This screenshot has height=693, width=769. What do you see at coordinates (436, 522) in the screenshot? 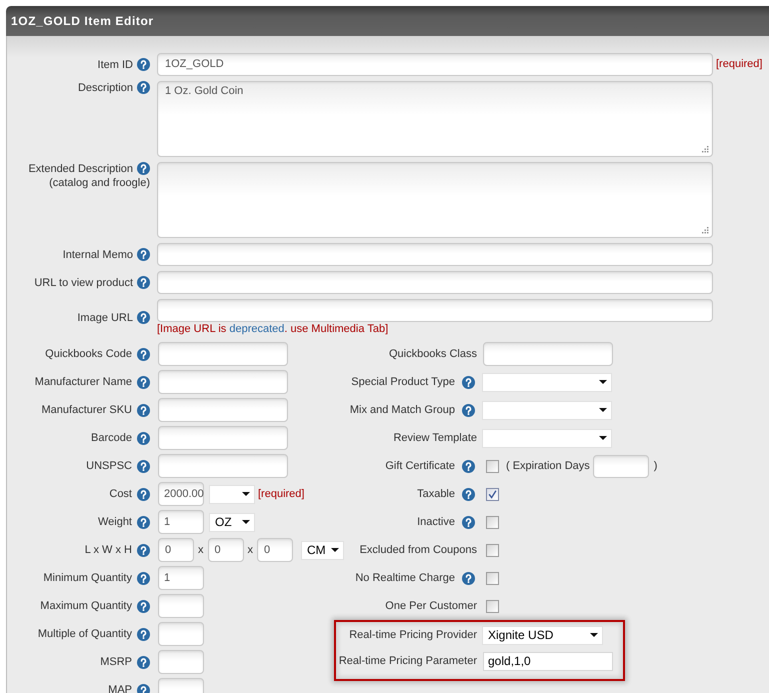
I see `field-label: Inactive` at bounding box center [436, 522].